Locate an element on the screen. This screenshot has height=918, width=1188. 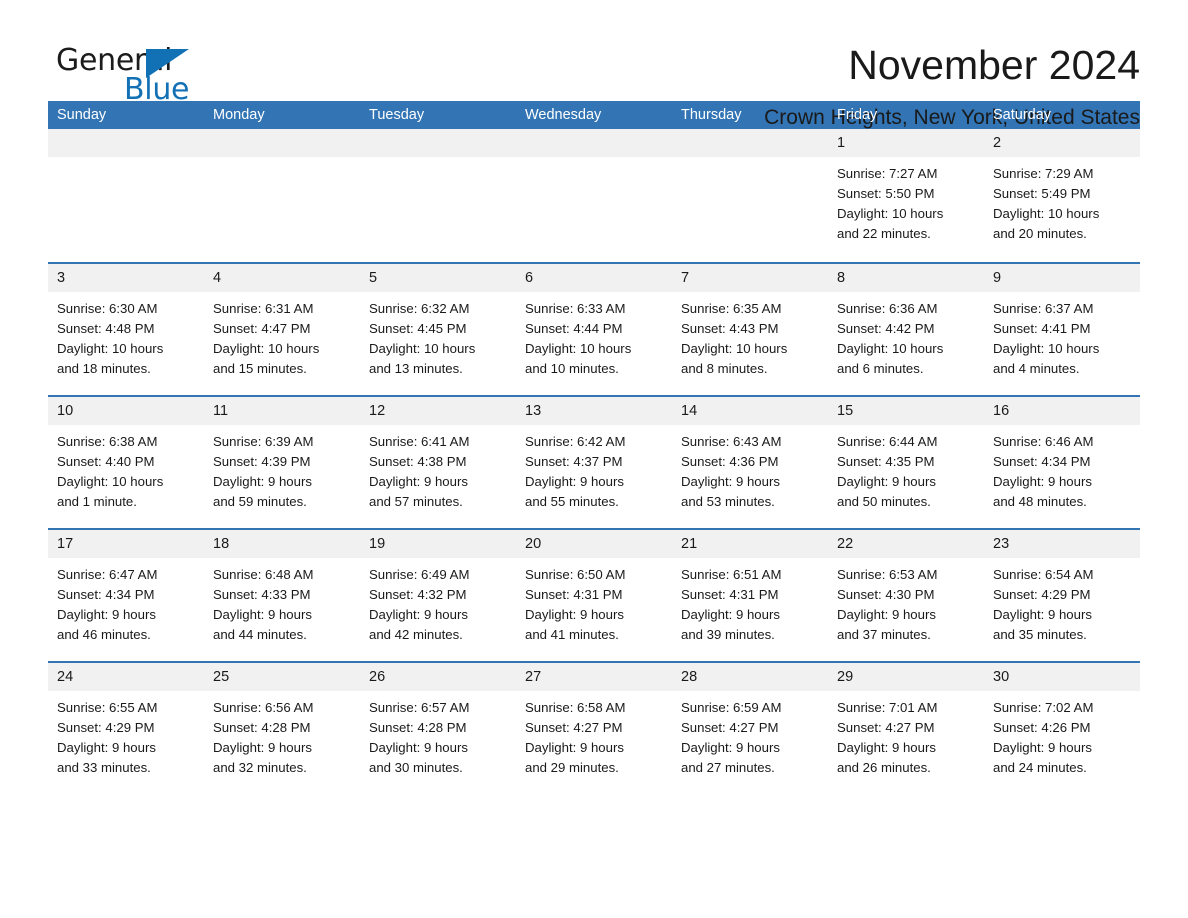
day-number: 4 is located at coordinates (217, 278).